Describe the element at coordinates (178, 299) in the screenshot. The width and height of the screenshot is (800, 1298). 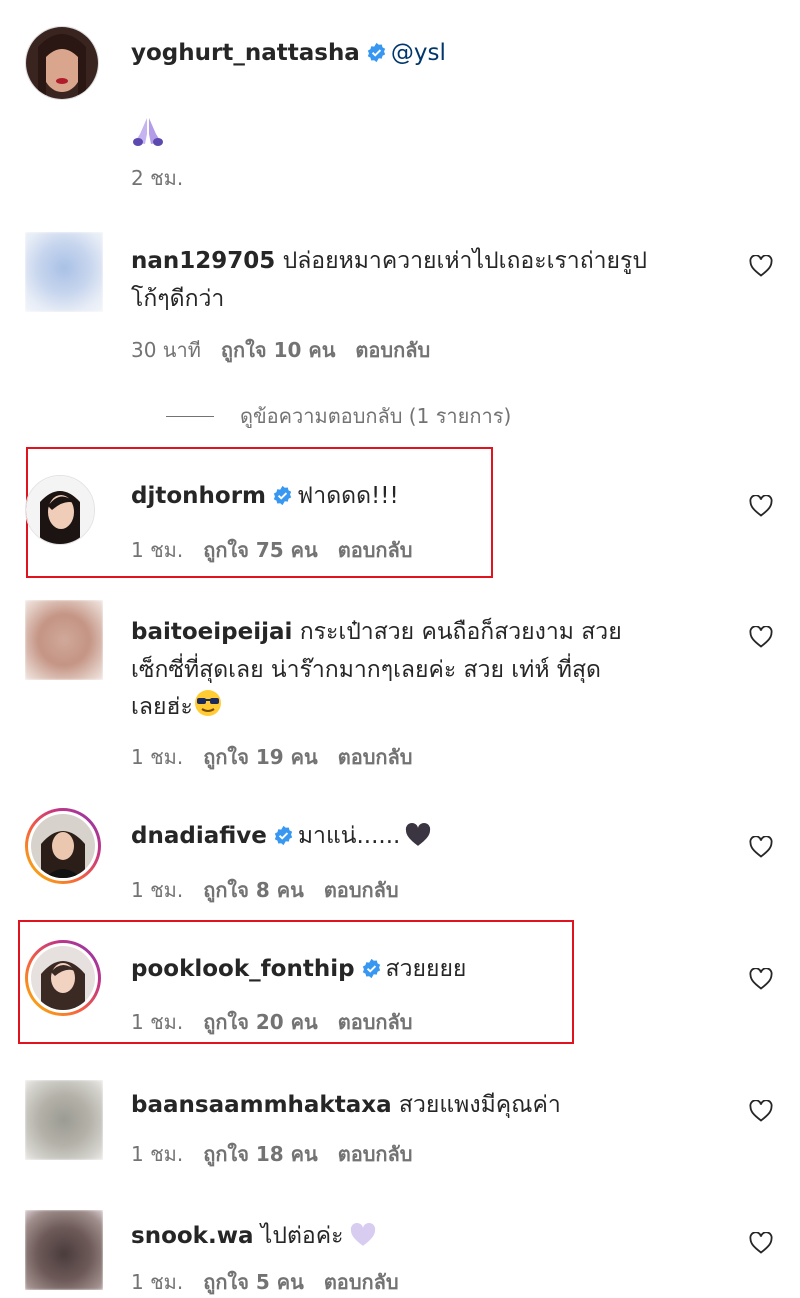
I see `comment-text-cont: โก้ๆดีกว่า` at that location.